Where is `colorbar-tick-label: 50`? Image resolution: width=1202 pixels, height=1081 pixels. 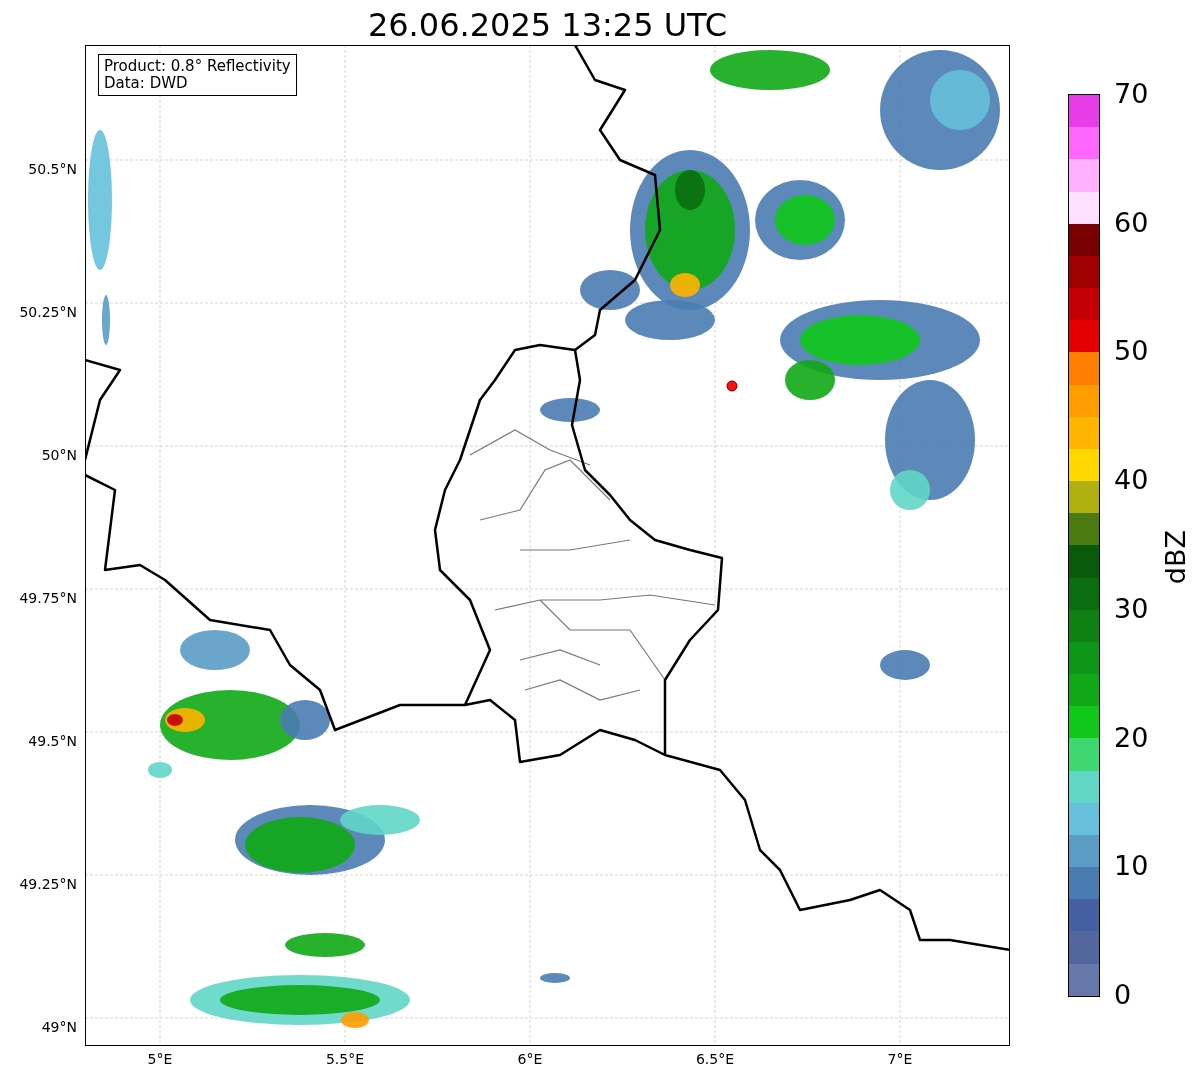
colorbar-tick-label: 50 is located at coordinates (1131, 351).